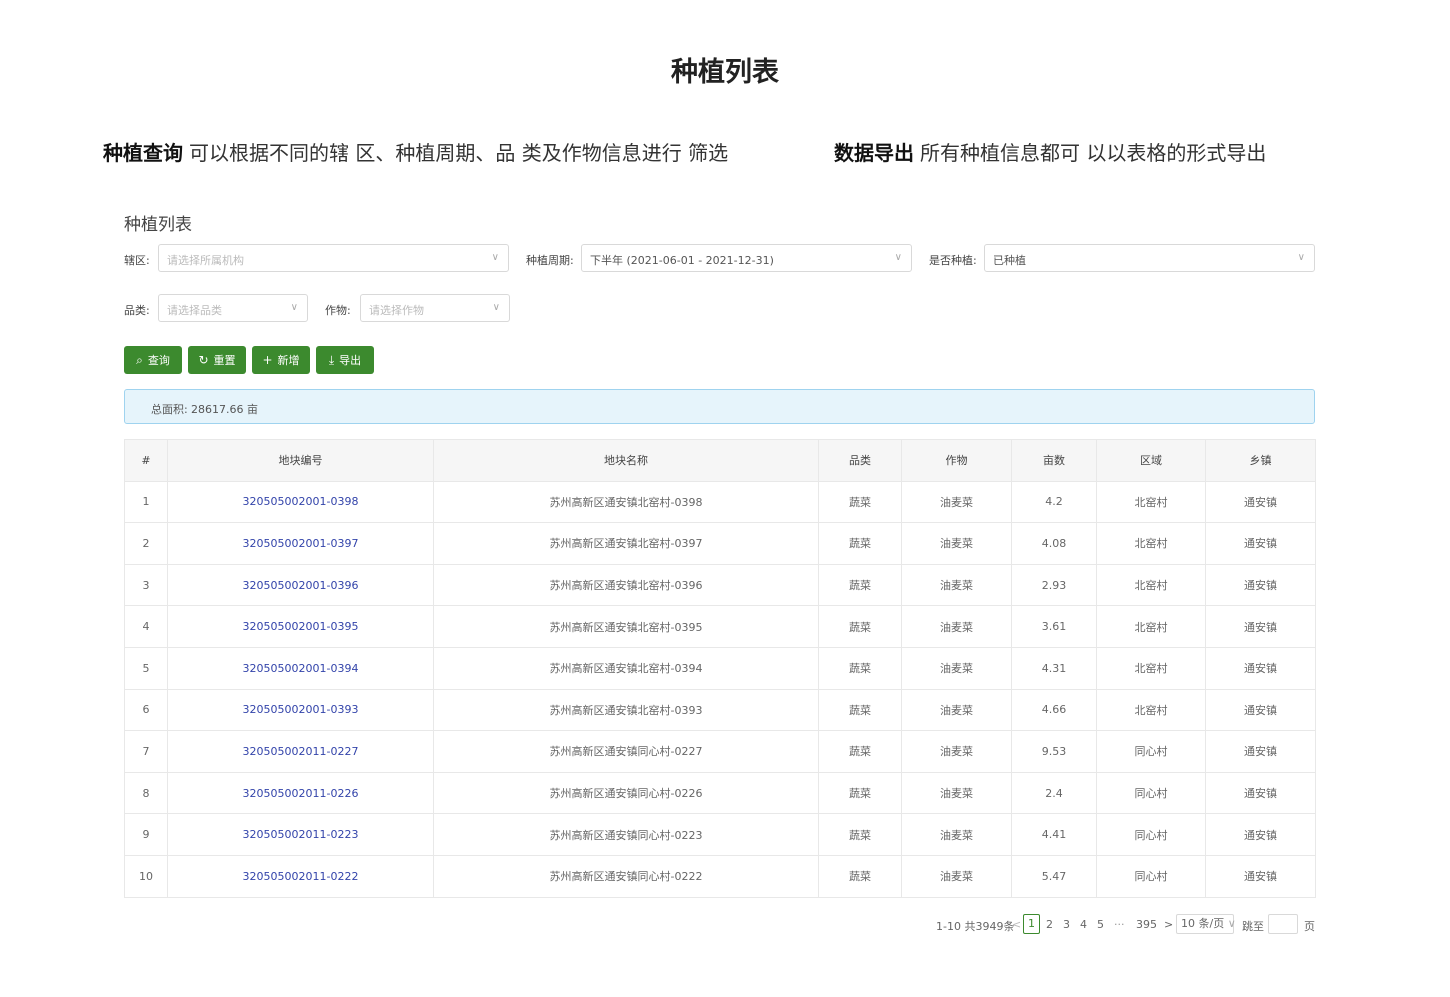 The width and height of the screenshot is (1450, 997). I want to click on period-label: 种植周期:, so click(550, 260).